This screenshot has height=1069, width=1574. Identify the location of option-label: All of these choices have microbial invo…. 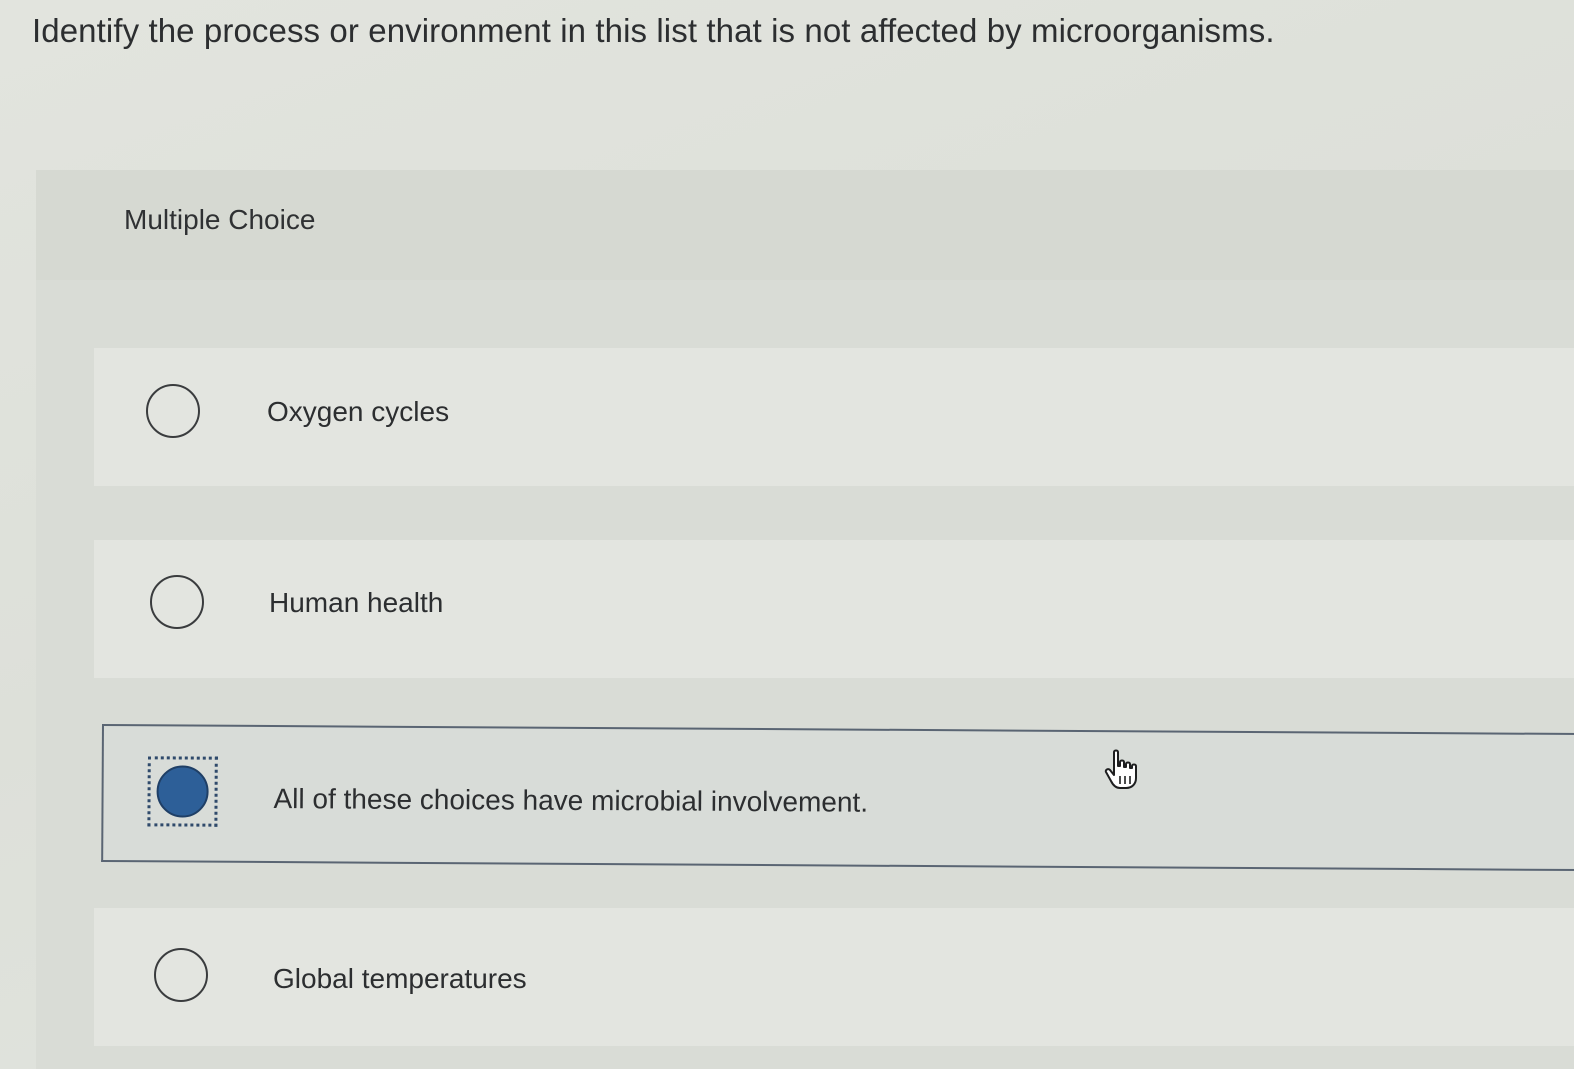
(571, 800).